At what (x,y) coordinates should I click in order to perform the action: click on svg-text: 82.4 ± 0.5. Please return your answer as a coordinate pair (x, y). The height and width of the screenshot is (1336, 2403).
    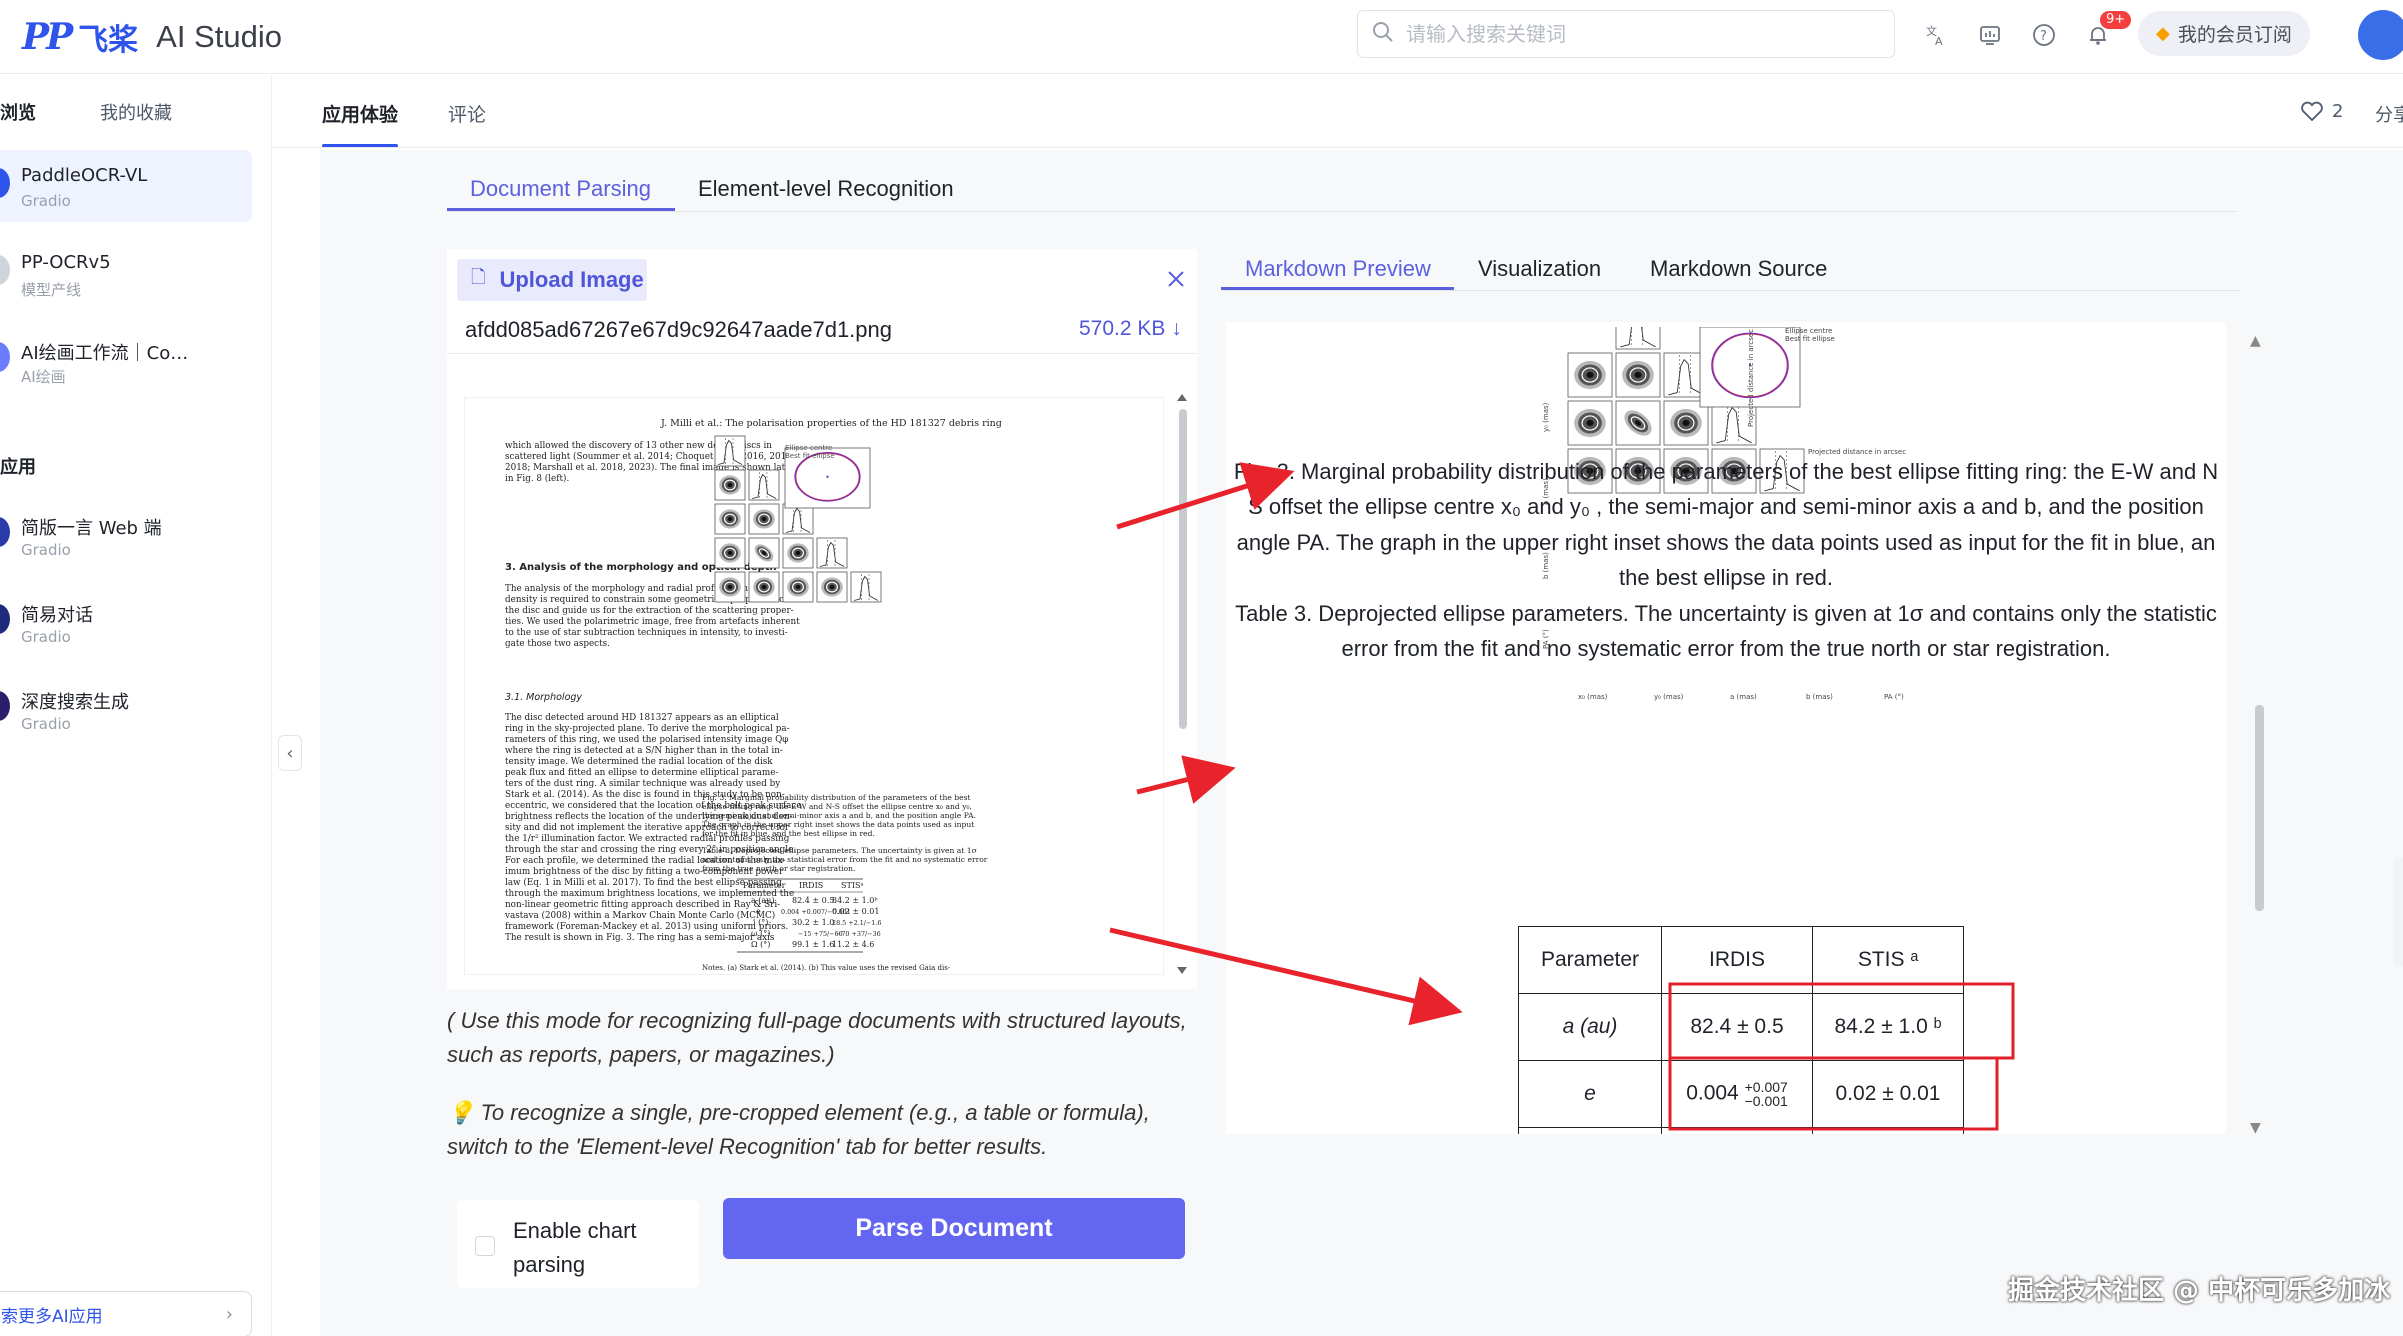
    Looking at the image, I should click on (813, 900).